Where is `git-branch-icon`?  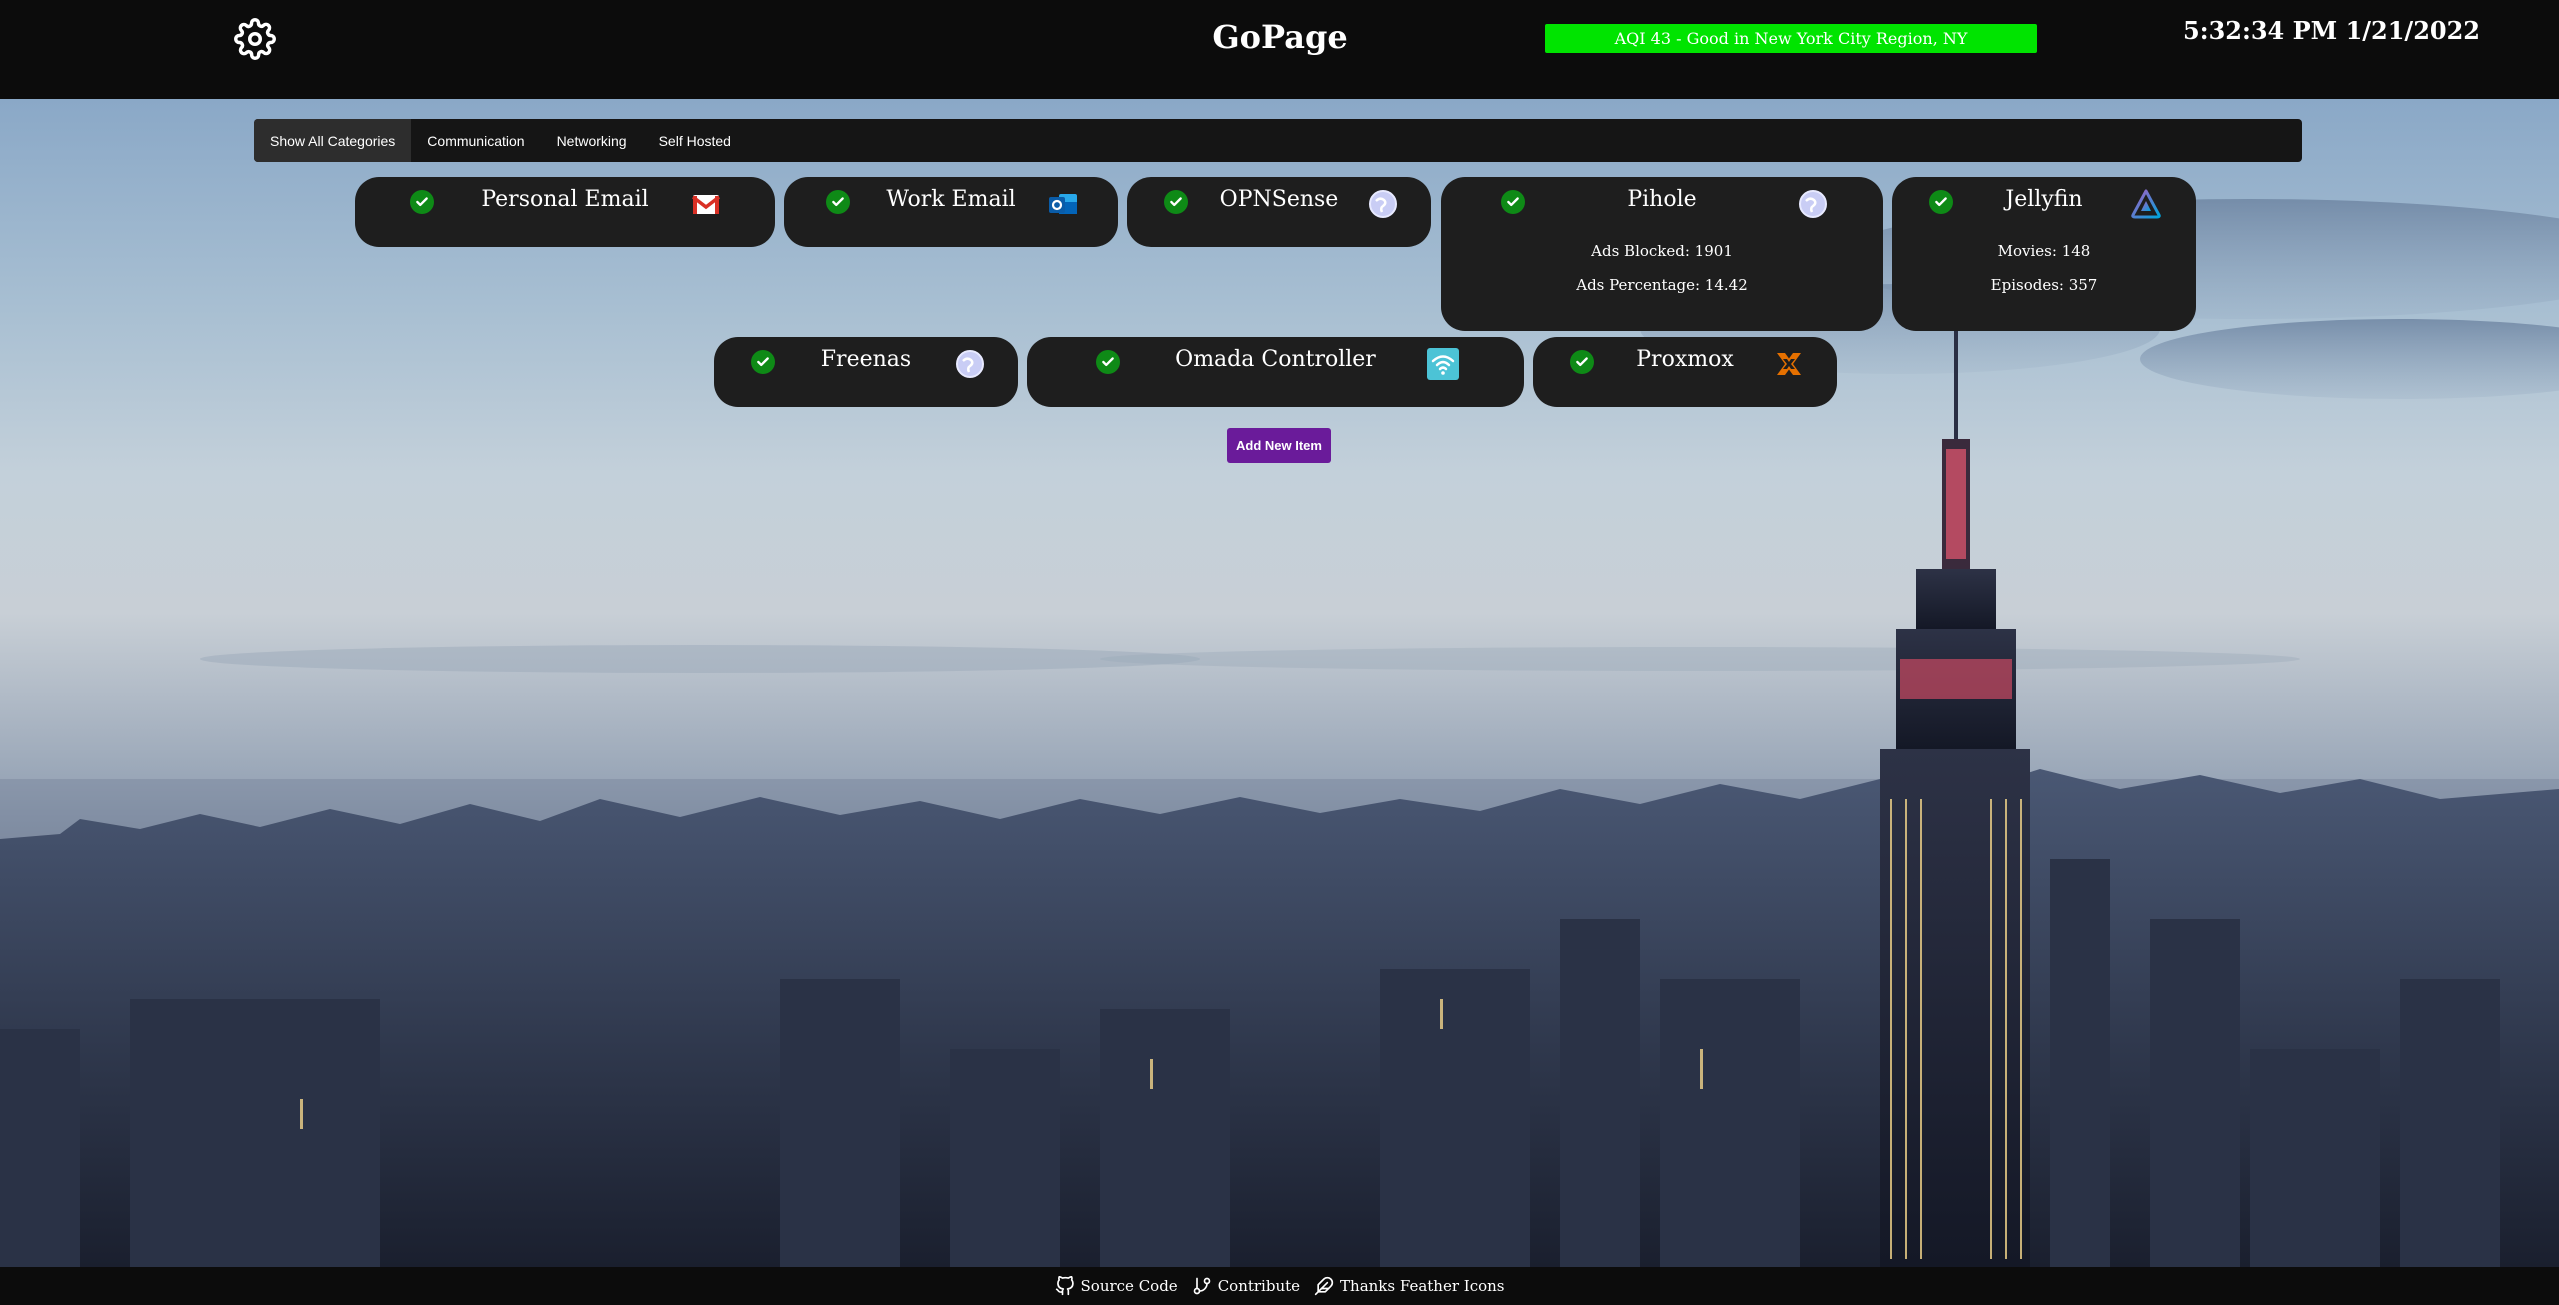 git-branch-icon is located at coordinates (1202, 1286).